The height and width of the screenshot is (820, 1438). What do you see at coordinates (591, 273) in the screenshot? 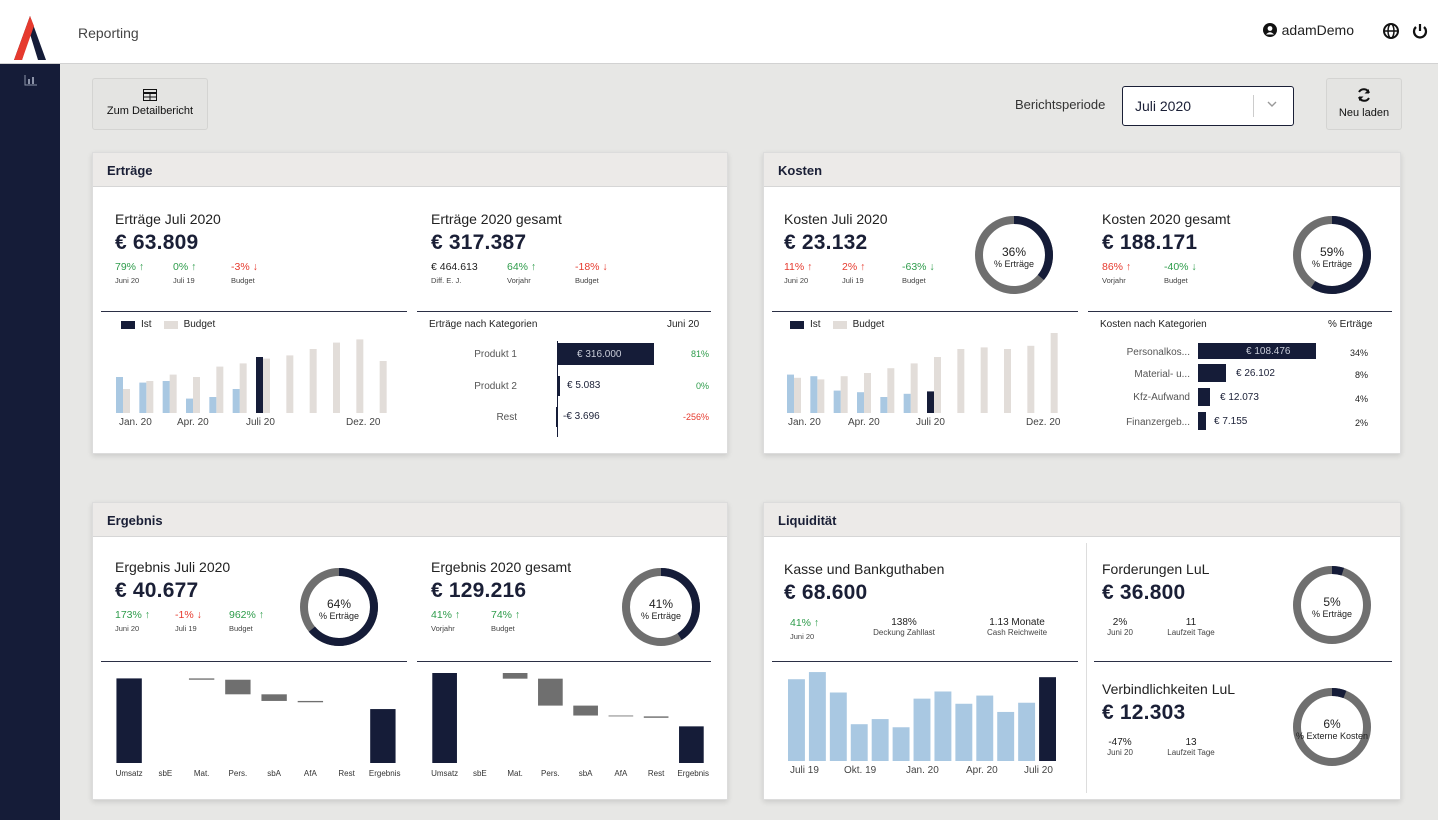
I see `stat-budget: -18% ↓ Budget` at bounding box center [591, 273].